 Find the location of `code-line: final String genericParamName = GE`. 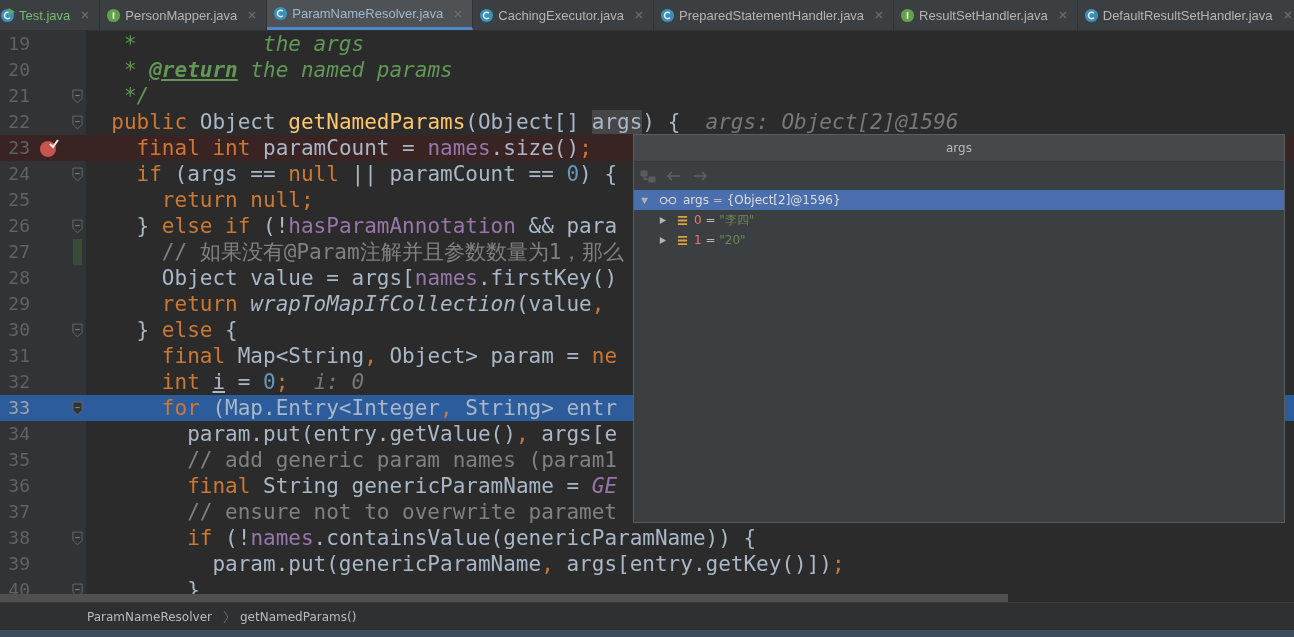

code-line: final String genericParamName = GE is located at coordinates (402, 486).